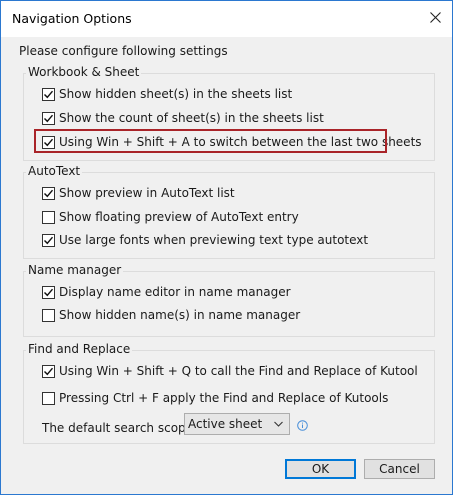 The width and height of the screenshot is (453, 495). What do you see at coordinates (179, 217) in the screenshot?
I see `checkbox-label: Show floating preview of AutoText entry` at bounding box center [179, 217].